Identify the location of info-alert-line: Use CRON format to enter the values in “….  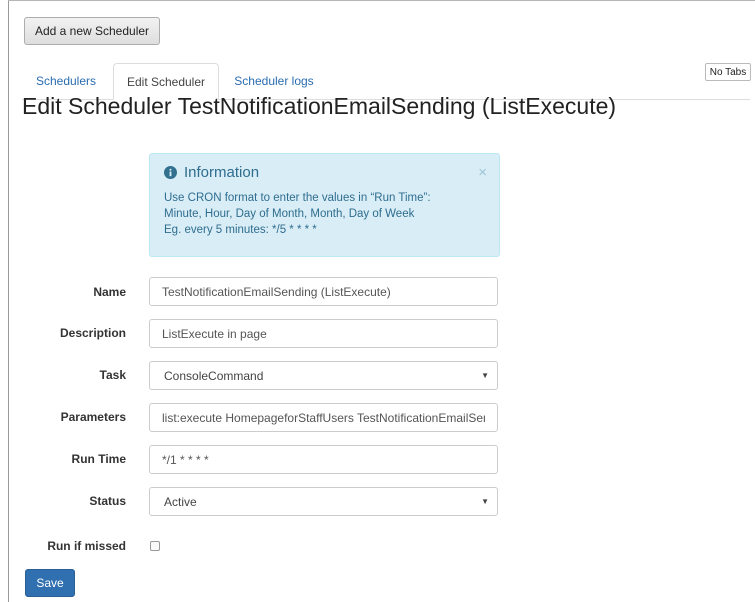
(297, 198).